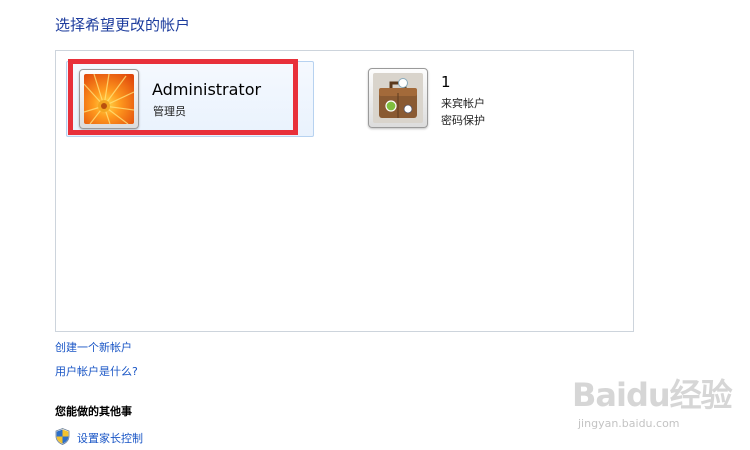  Describe the element at coordinates (398, 98) in the screenshot. I see `briefcase-avatar-icon` at that location.